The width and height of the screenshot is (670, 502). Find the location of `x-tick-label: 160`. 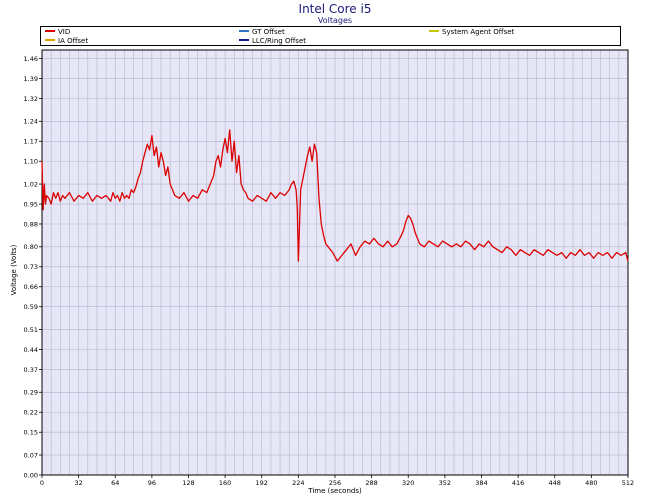

x-tick-label: 160 is located at coordinates (225, 483).